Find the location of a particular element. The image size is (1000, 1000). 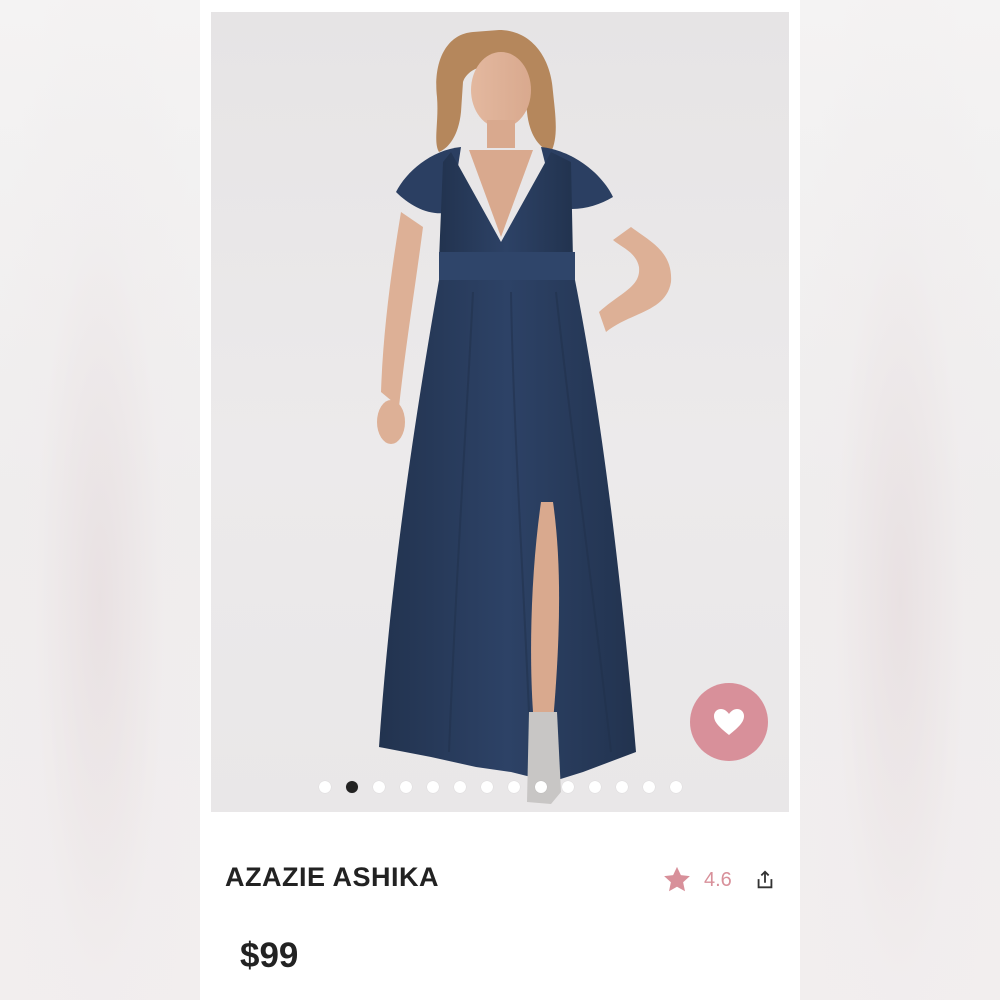

favorite-button is located at coordinates (729, 722).